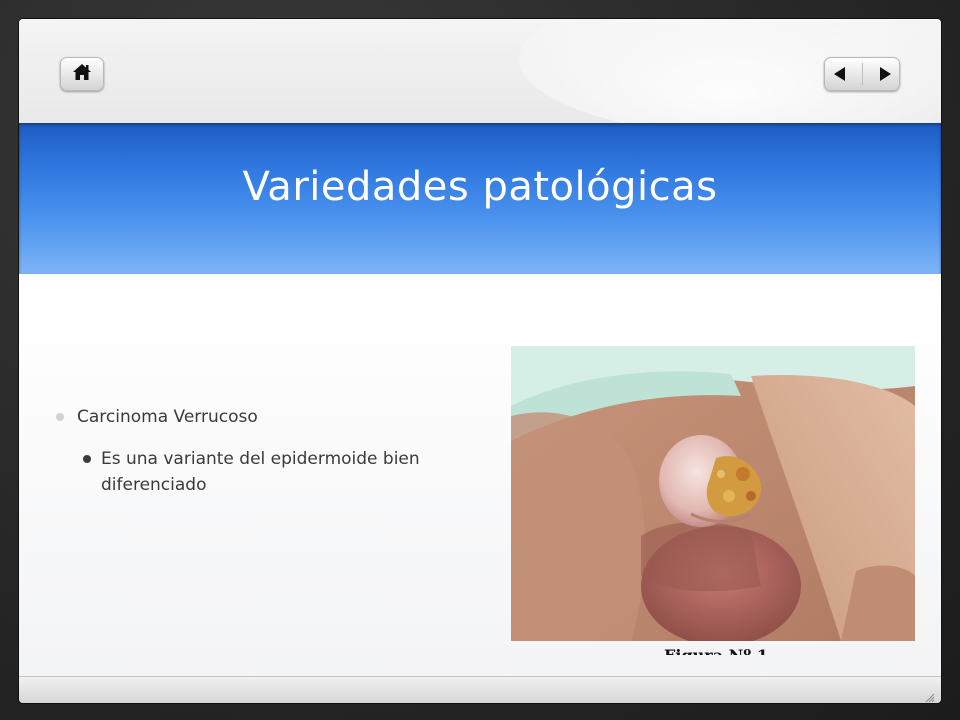 The width and height of the screenshot is (960, 720). Describe the element at coordinates (930, 695) in the screenshot. I see `resize-grip-icon` at that location.